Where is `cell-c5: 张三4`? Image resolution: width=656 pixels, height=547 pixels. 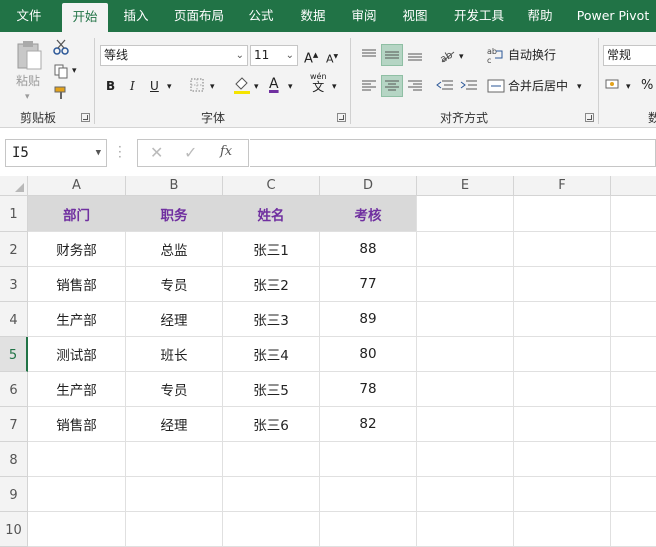 cell-c5: 张三4 is located at coordinates (271, 354).